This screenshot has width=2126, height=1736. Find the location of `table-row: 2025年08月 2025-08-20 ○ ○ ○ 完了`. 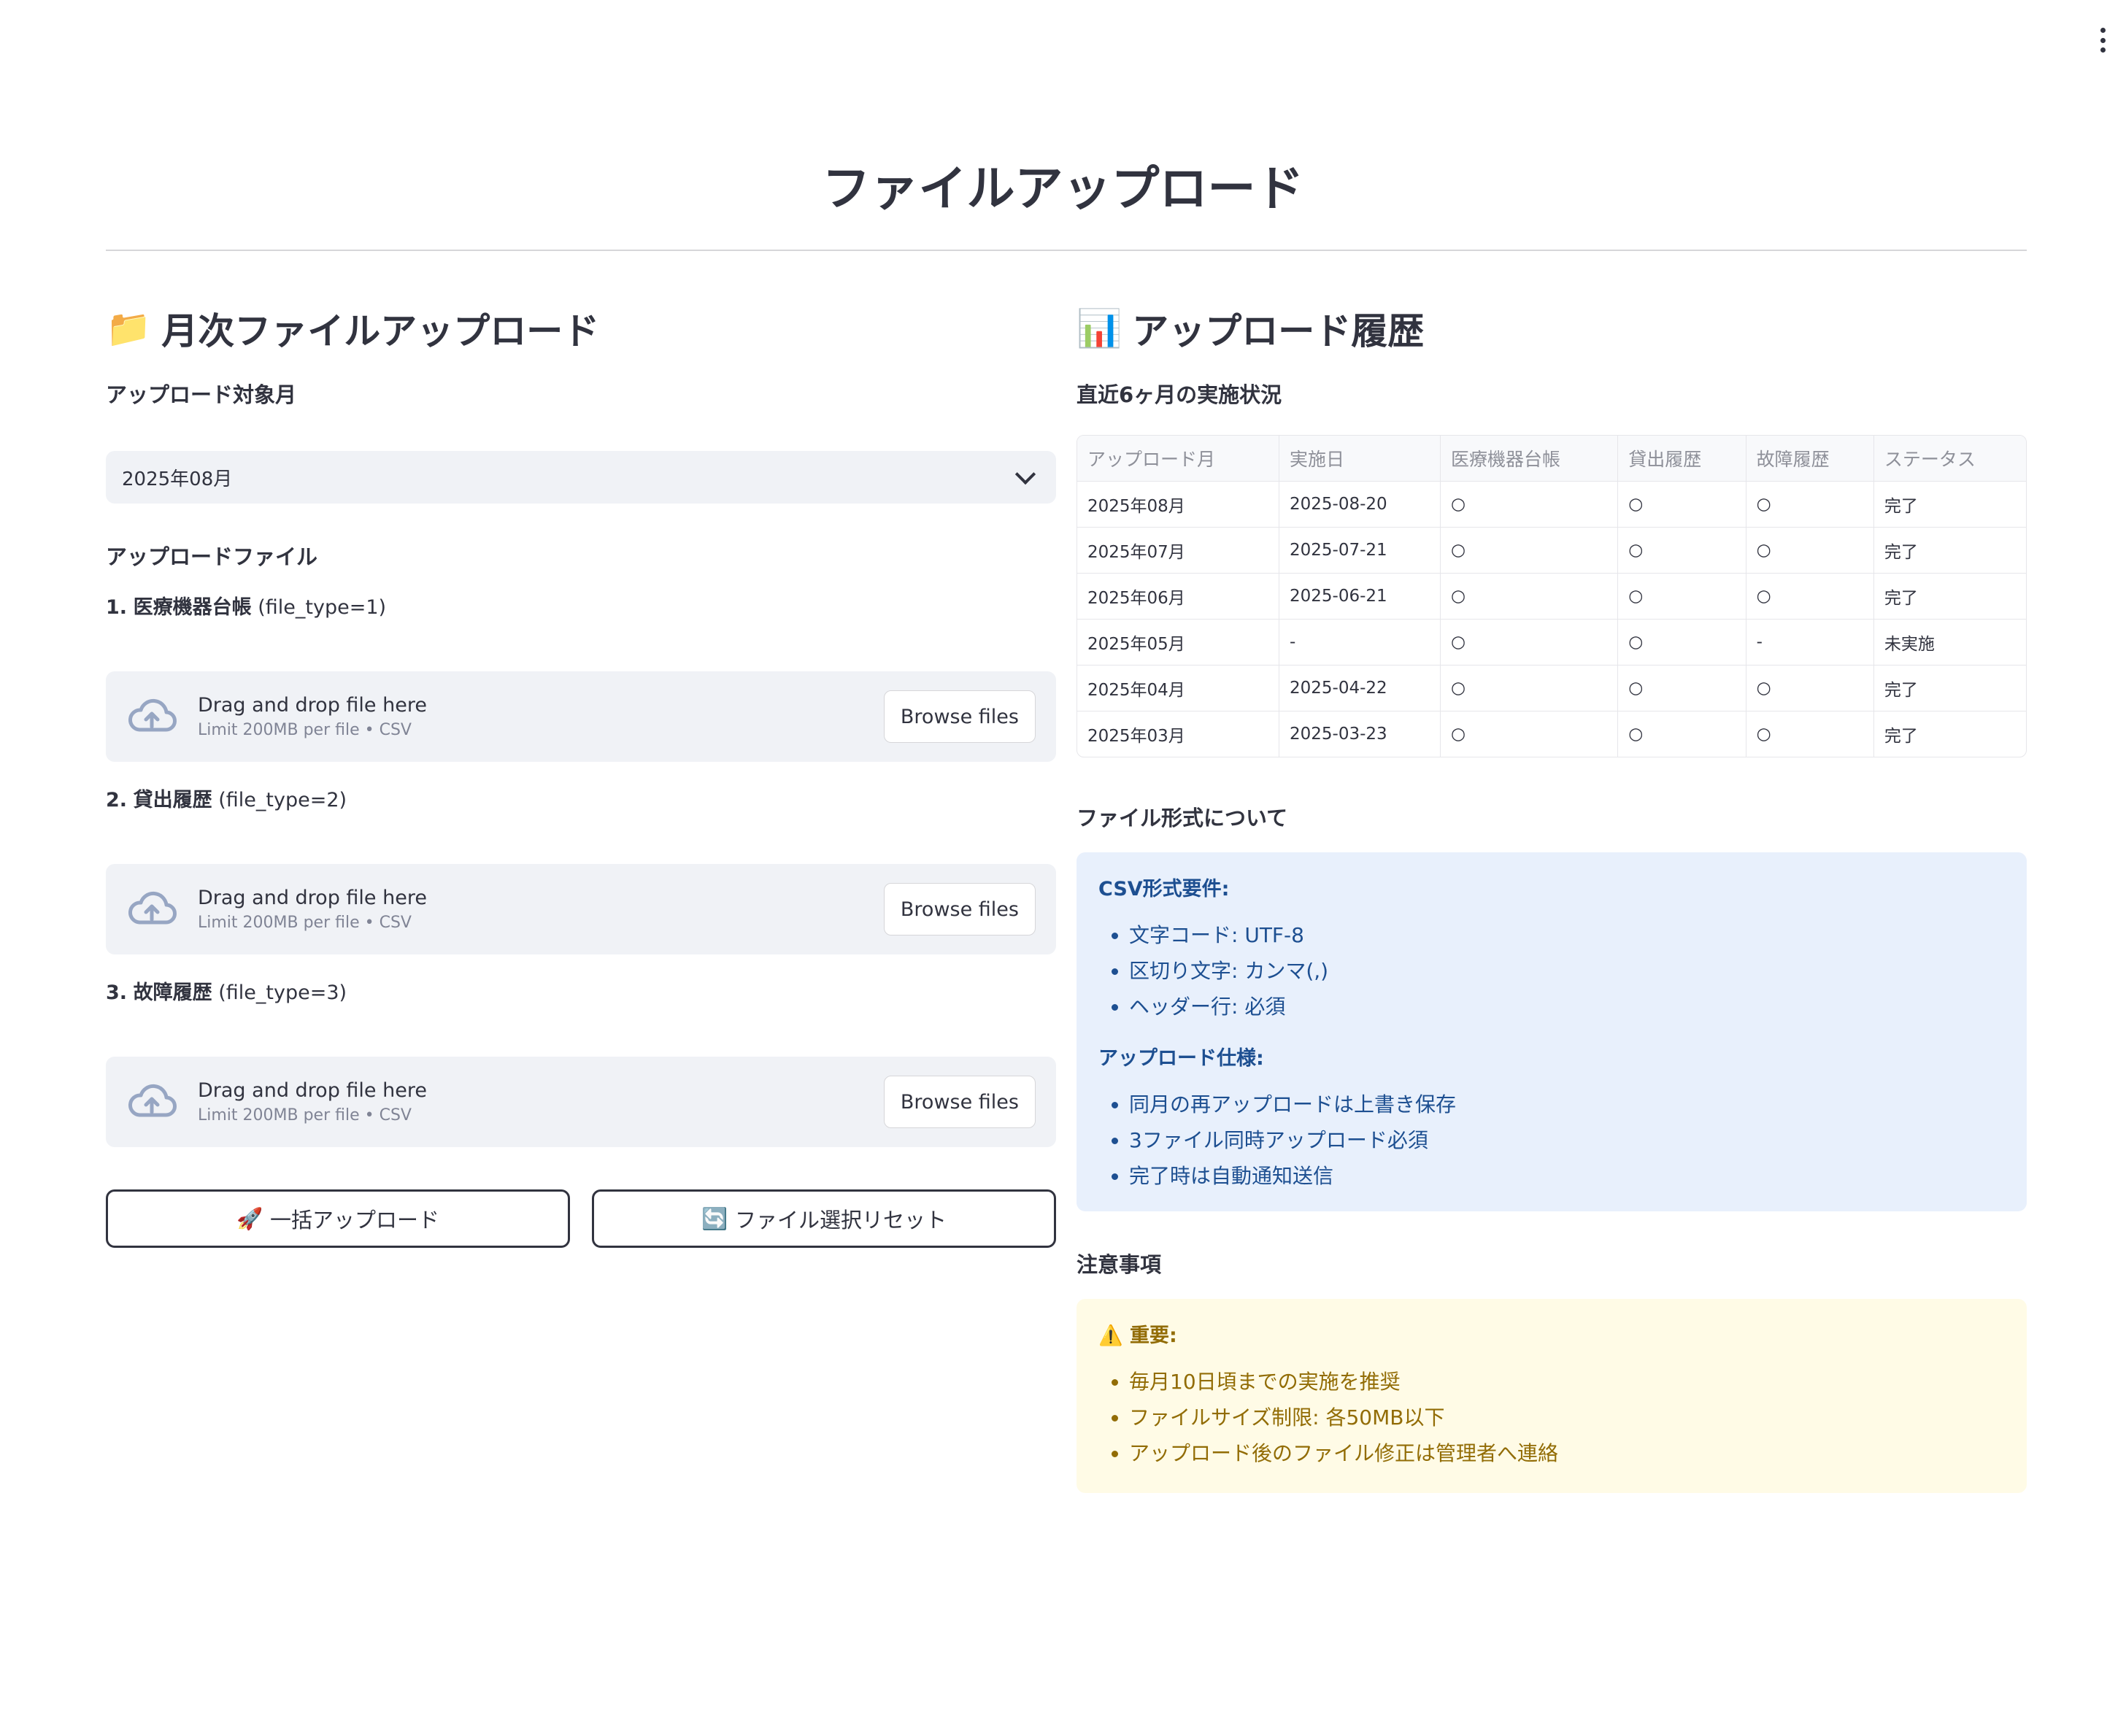

table-row: 2025年08月 2025-08-20 ○ ○ ○ 完了 is located at coordinates (1551, 504).